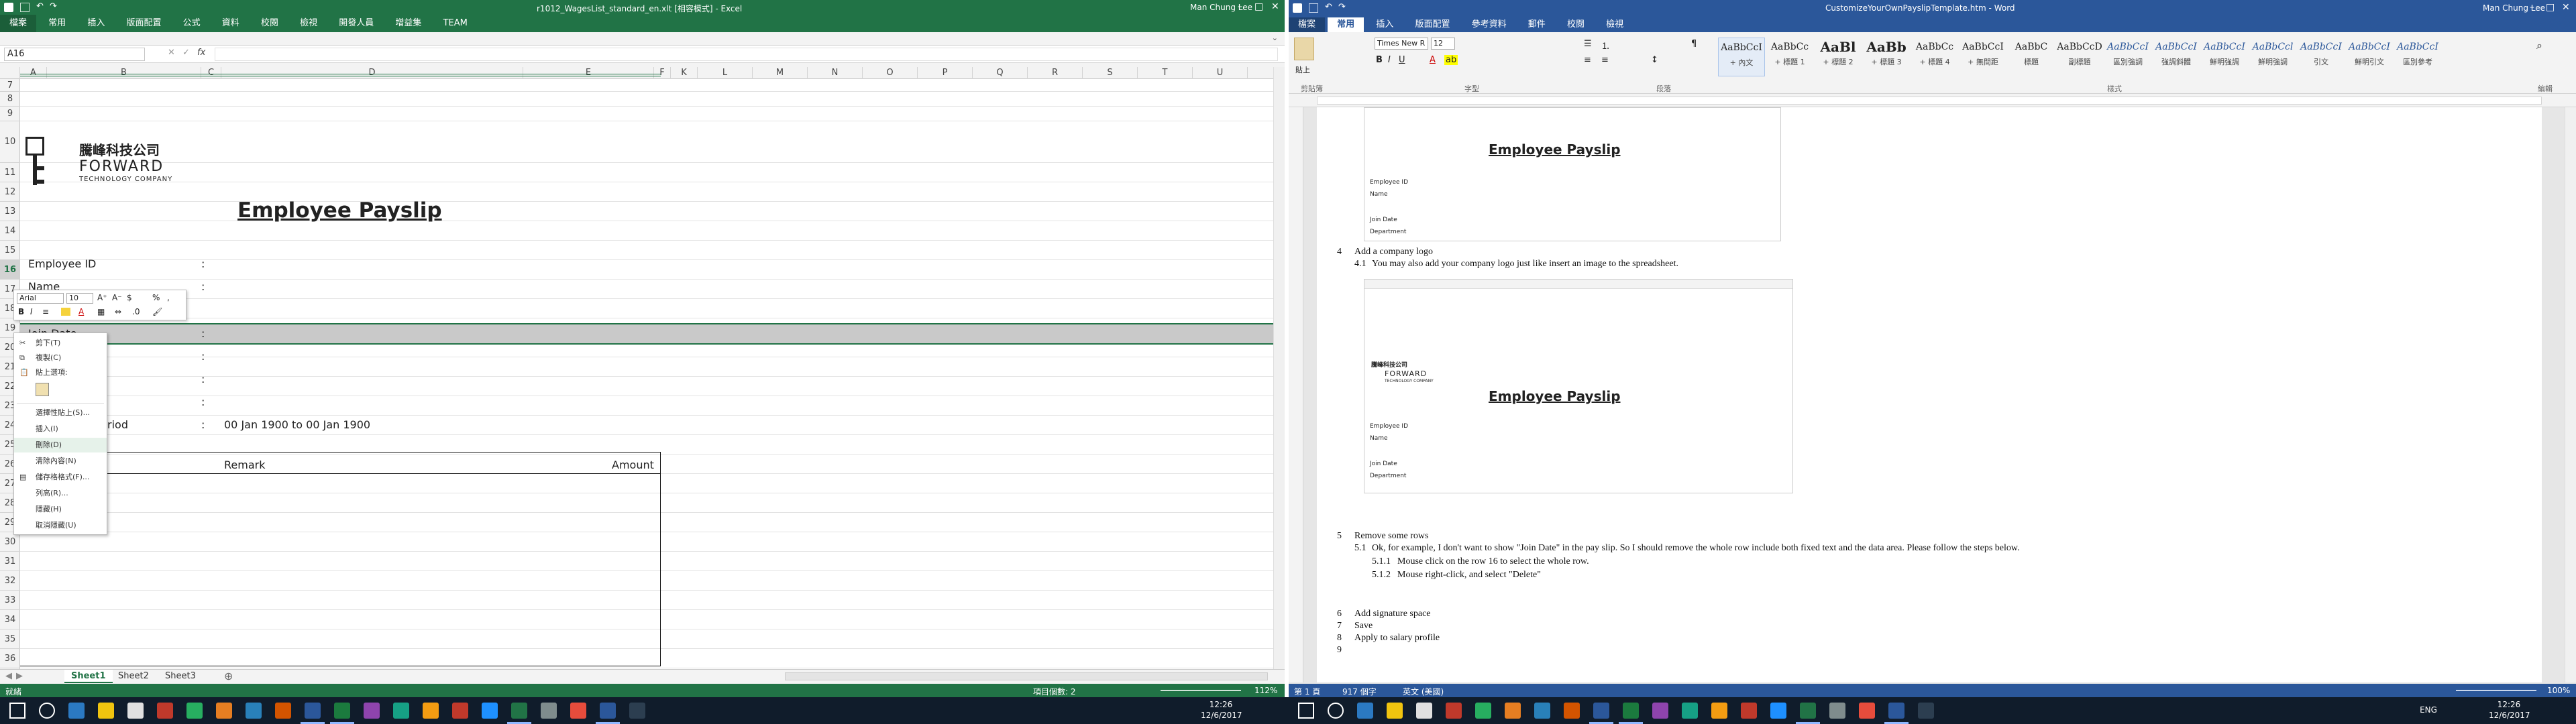 The height and width of the screenshot is (724, 2576). I want to click on column-header: K, so click(684, 73).